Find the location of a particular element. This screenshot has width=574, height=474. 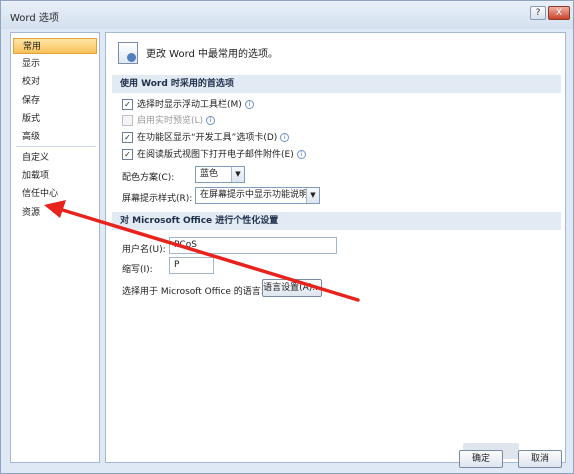

annotation-arrow-head is located at coordinates (55, 209).